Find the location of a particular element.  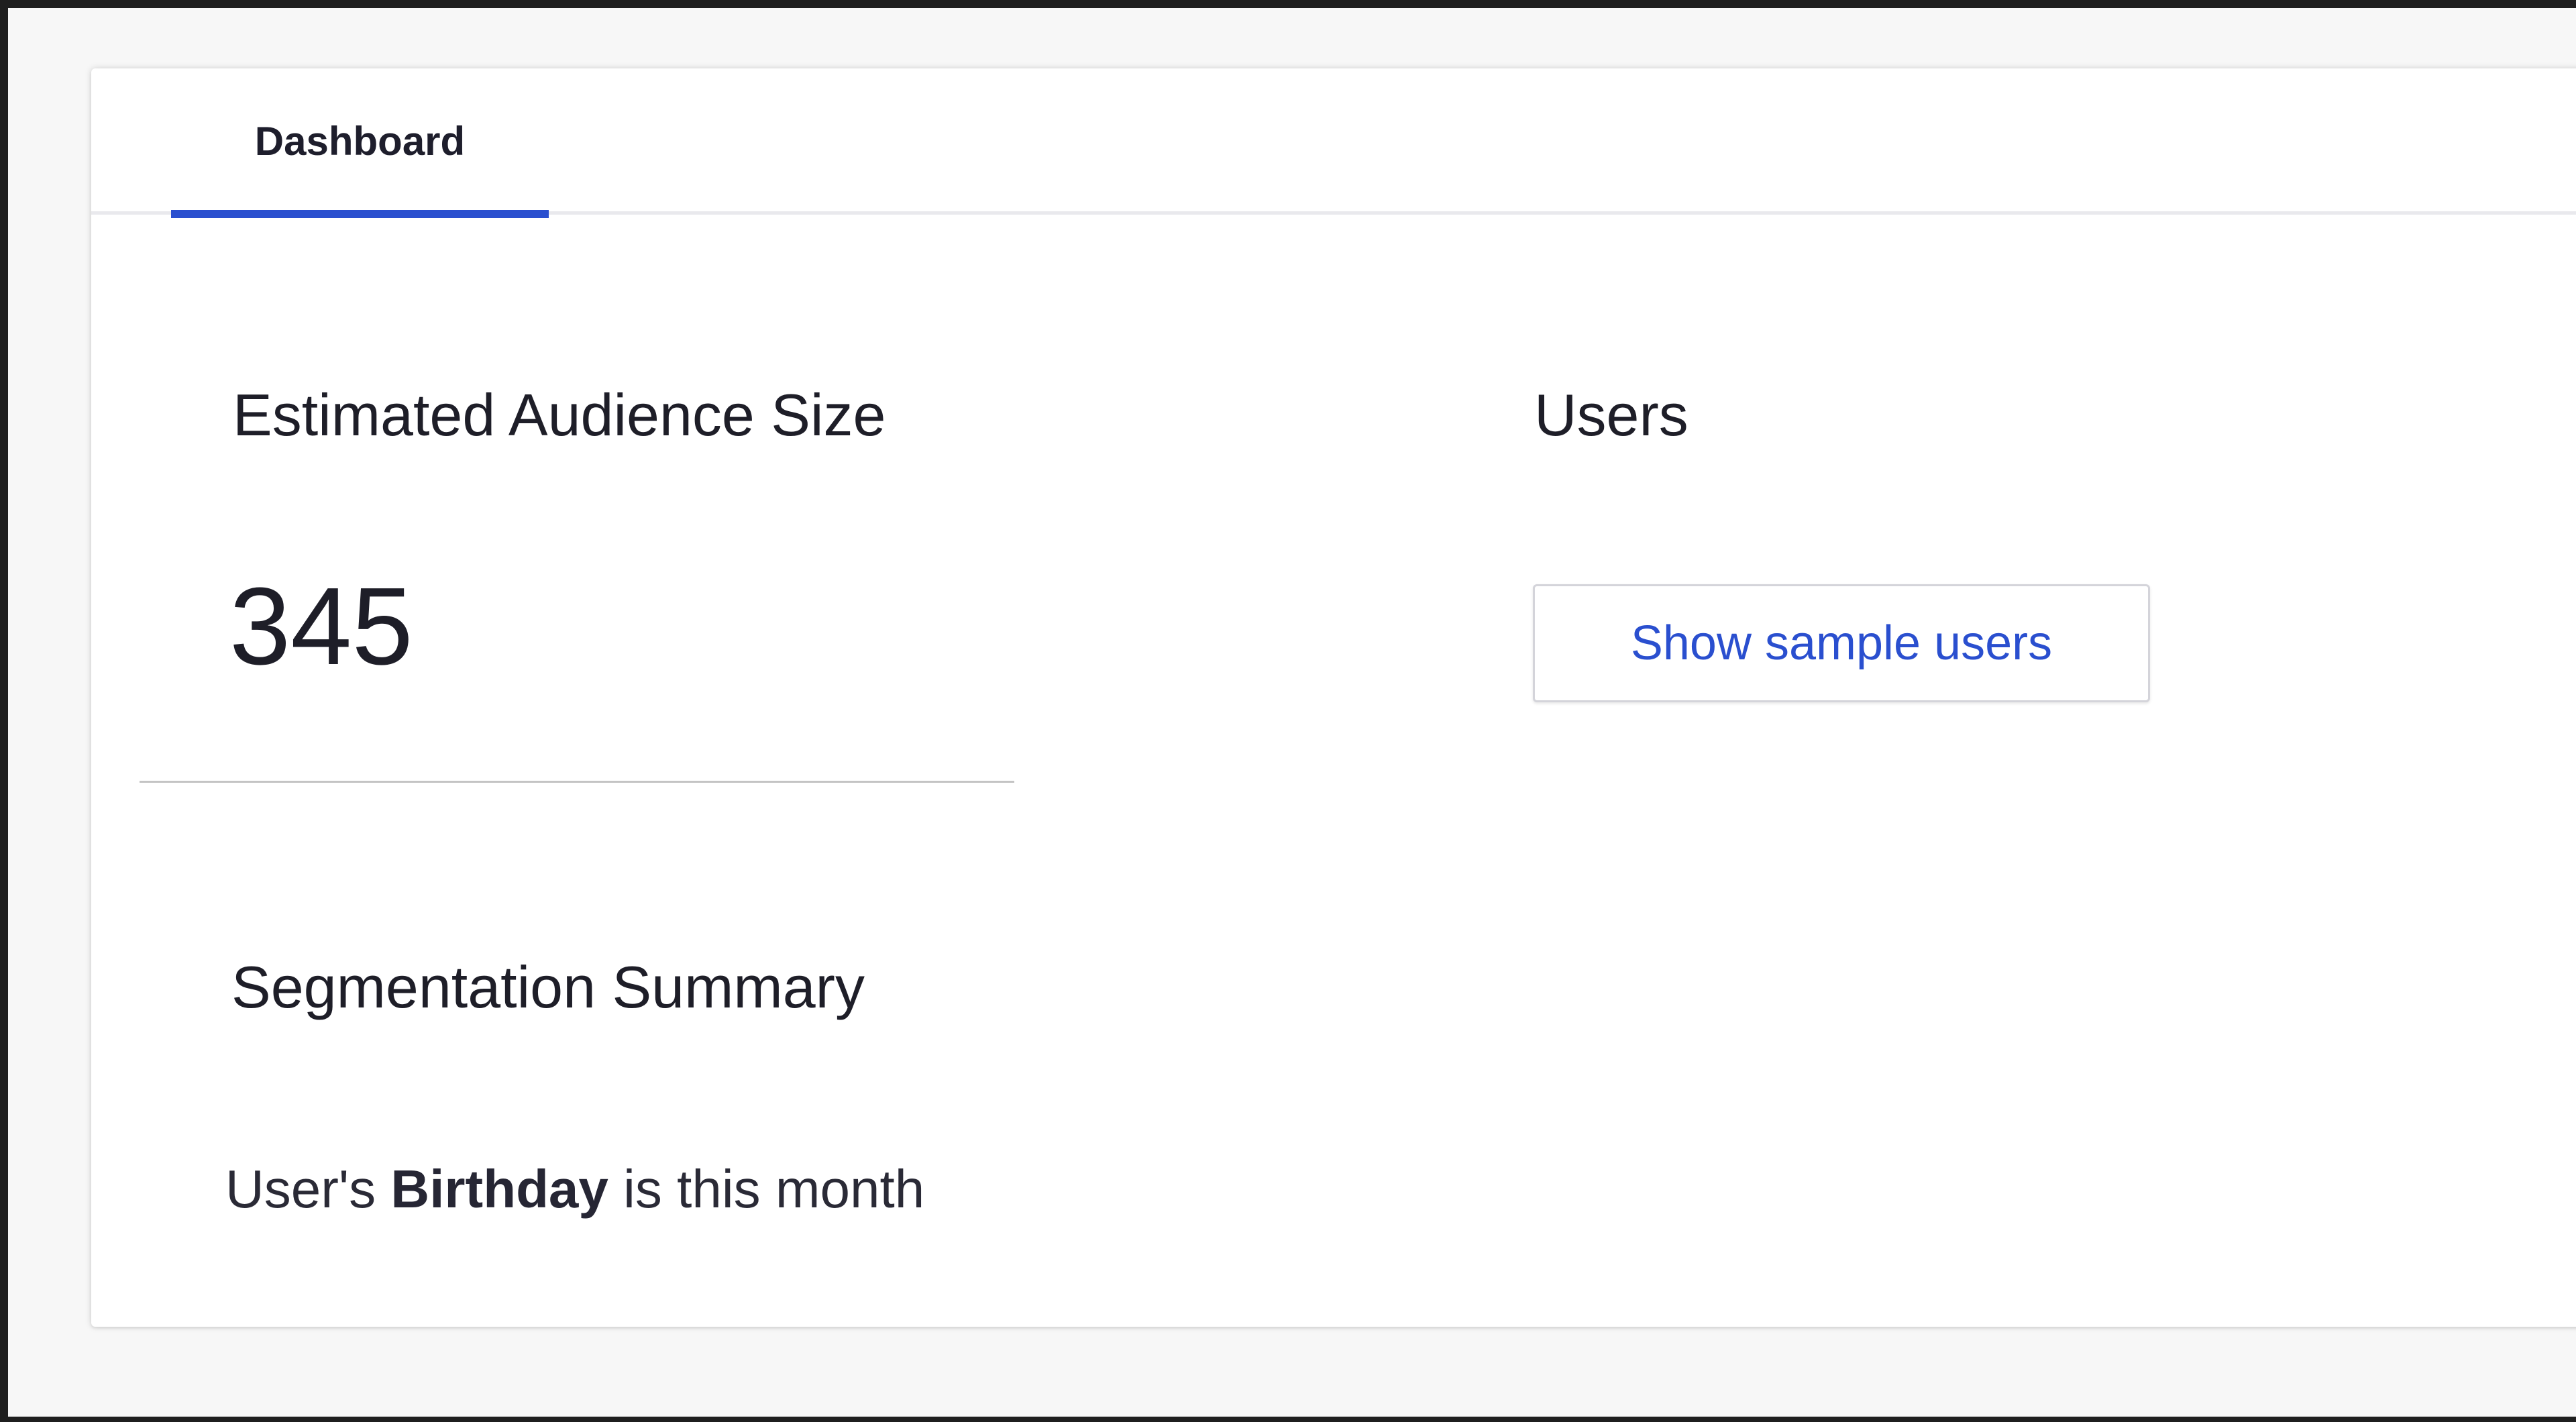

tab-bar: Dashboard is located at coordinates (1333, 143).